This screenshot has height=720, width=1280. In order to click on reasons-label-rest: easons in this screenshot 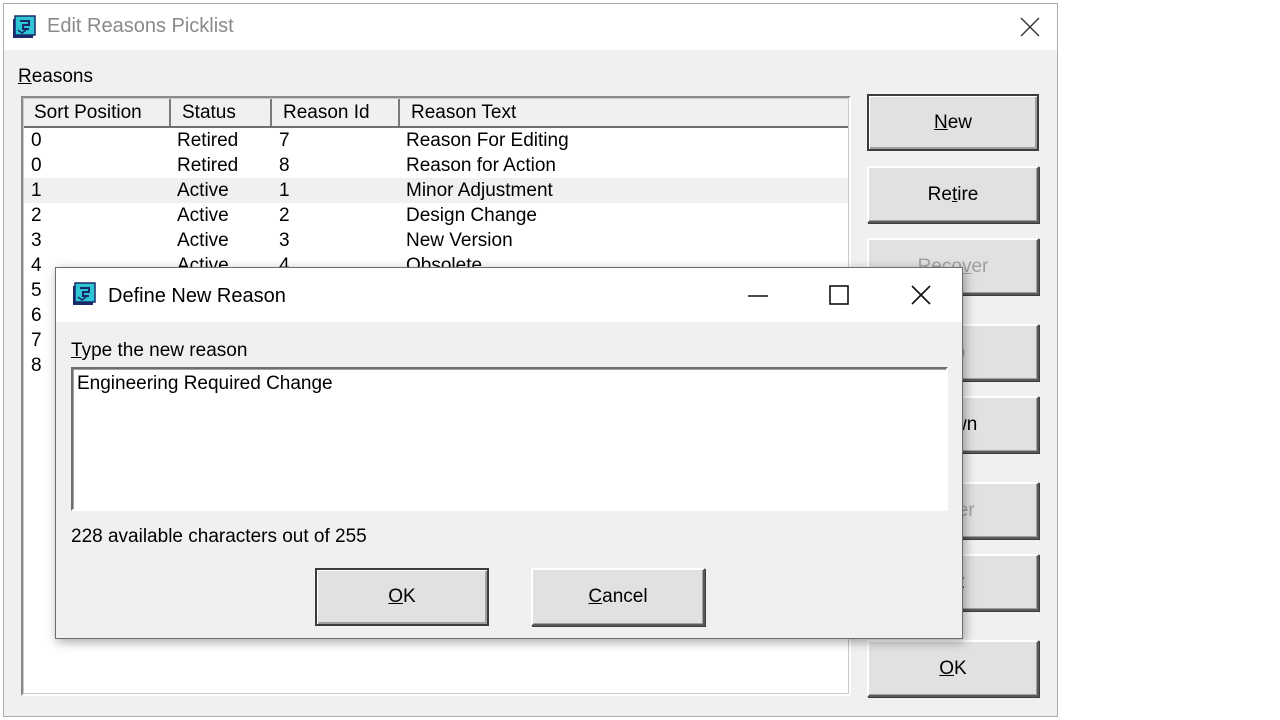, I will do `click(62, 76)`.